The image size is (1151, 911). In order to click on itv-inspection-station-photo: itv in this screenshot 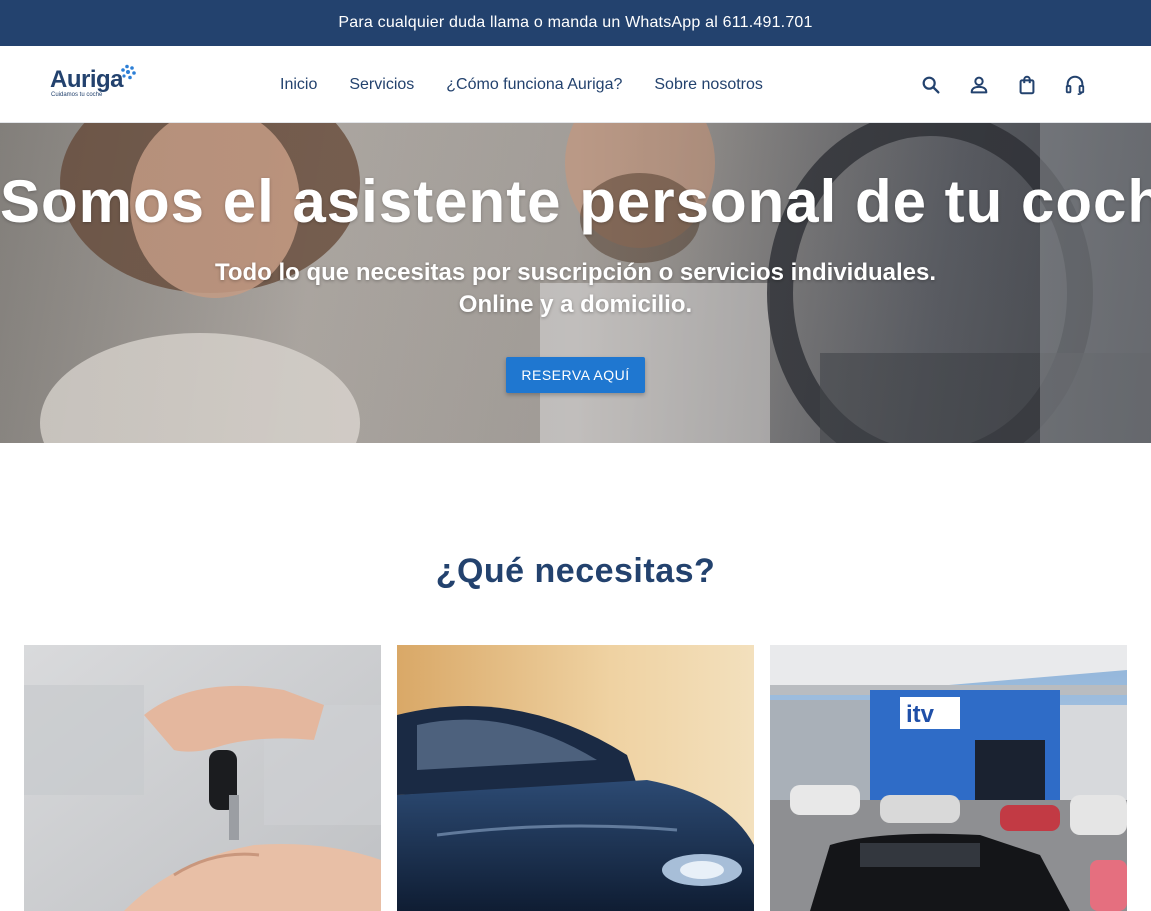, I will do `click(948, 778)`.